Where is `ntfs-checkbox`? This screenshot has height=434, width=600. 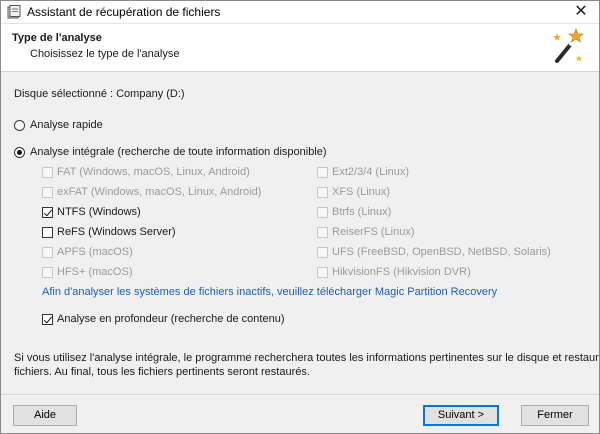
ntfs-checkbox is located at coordinates (47, 212).